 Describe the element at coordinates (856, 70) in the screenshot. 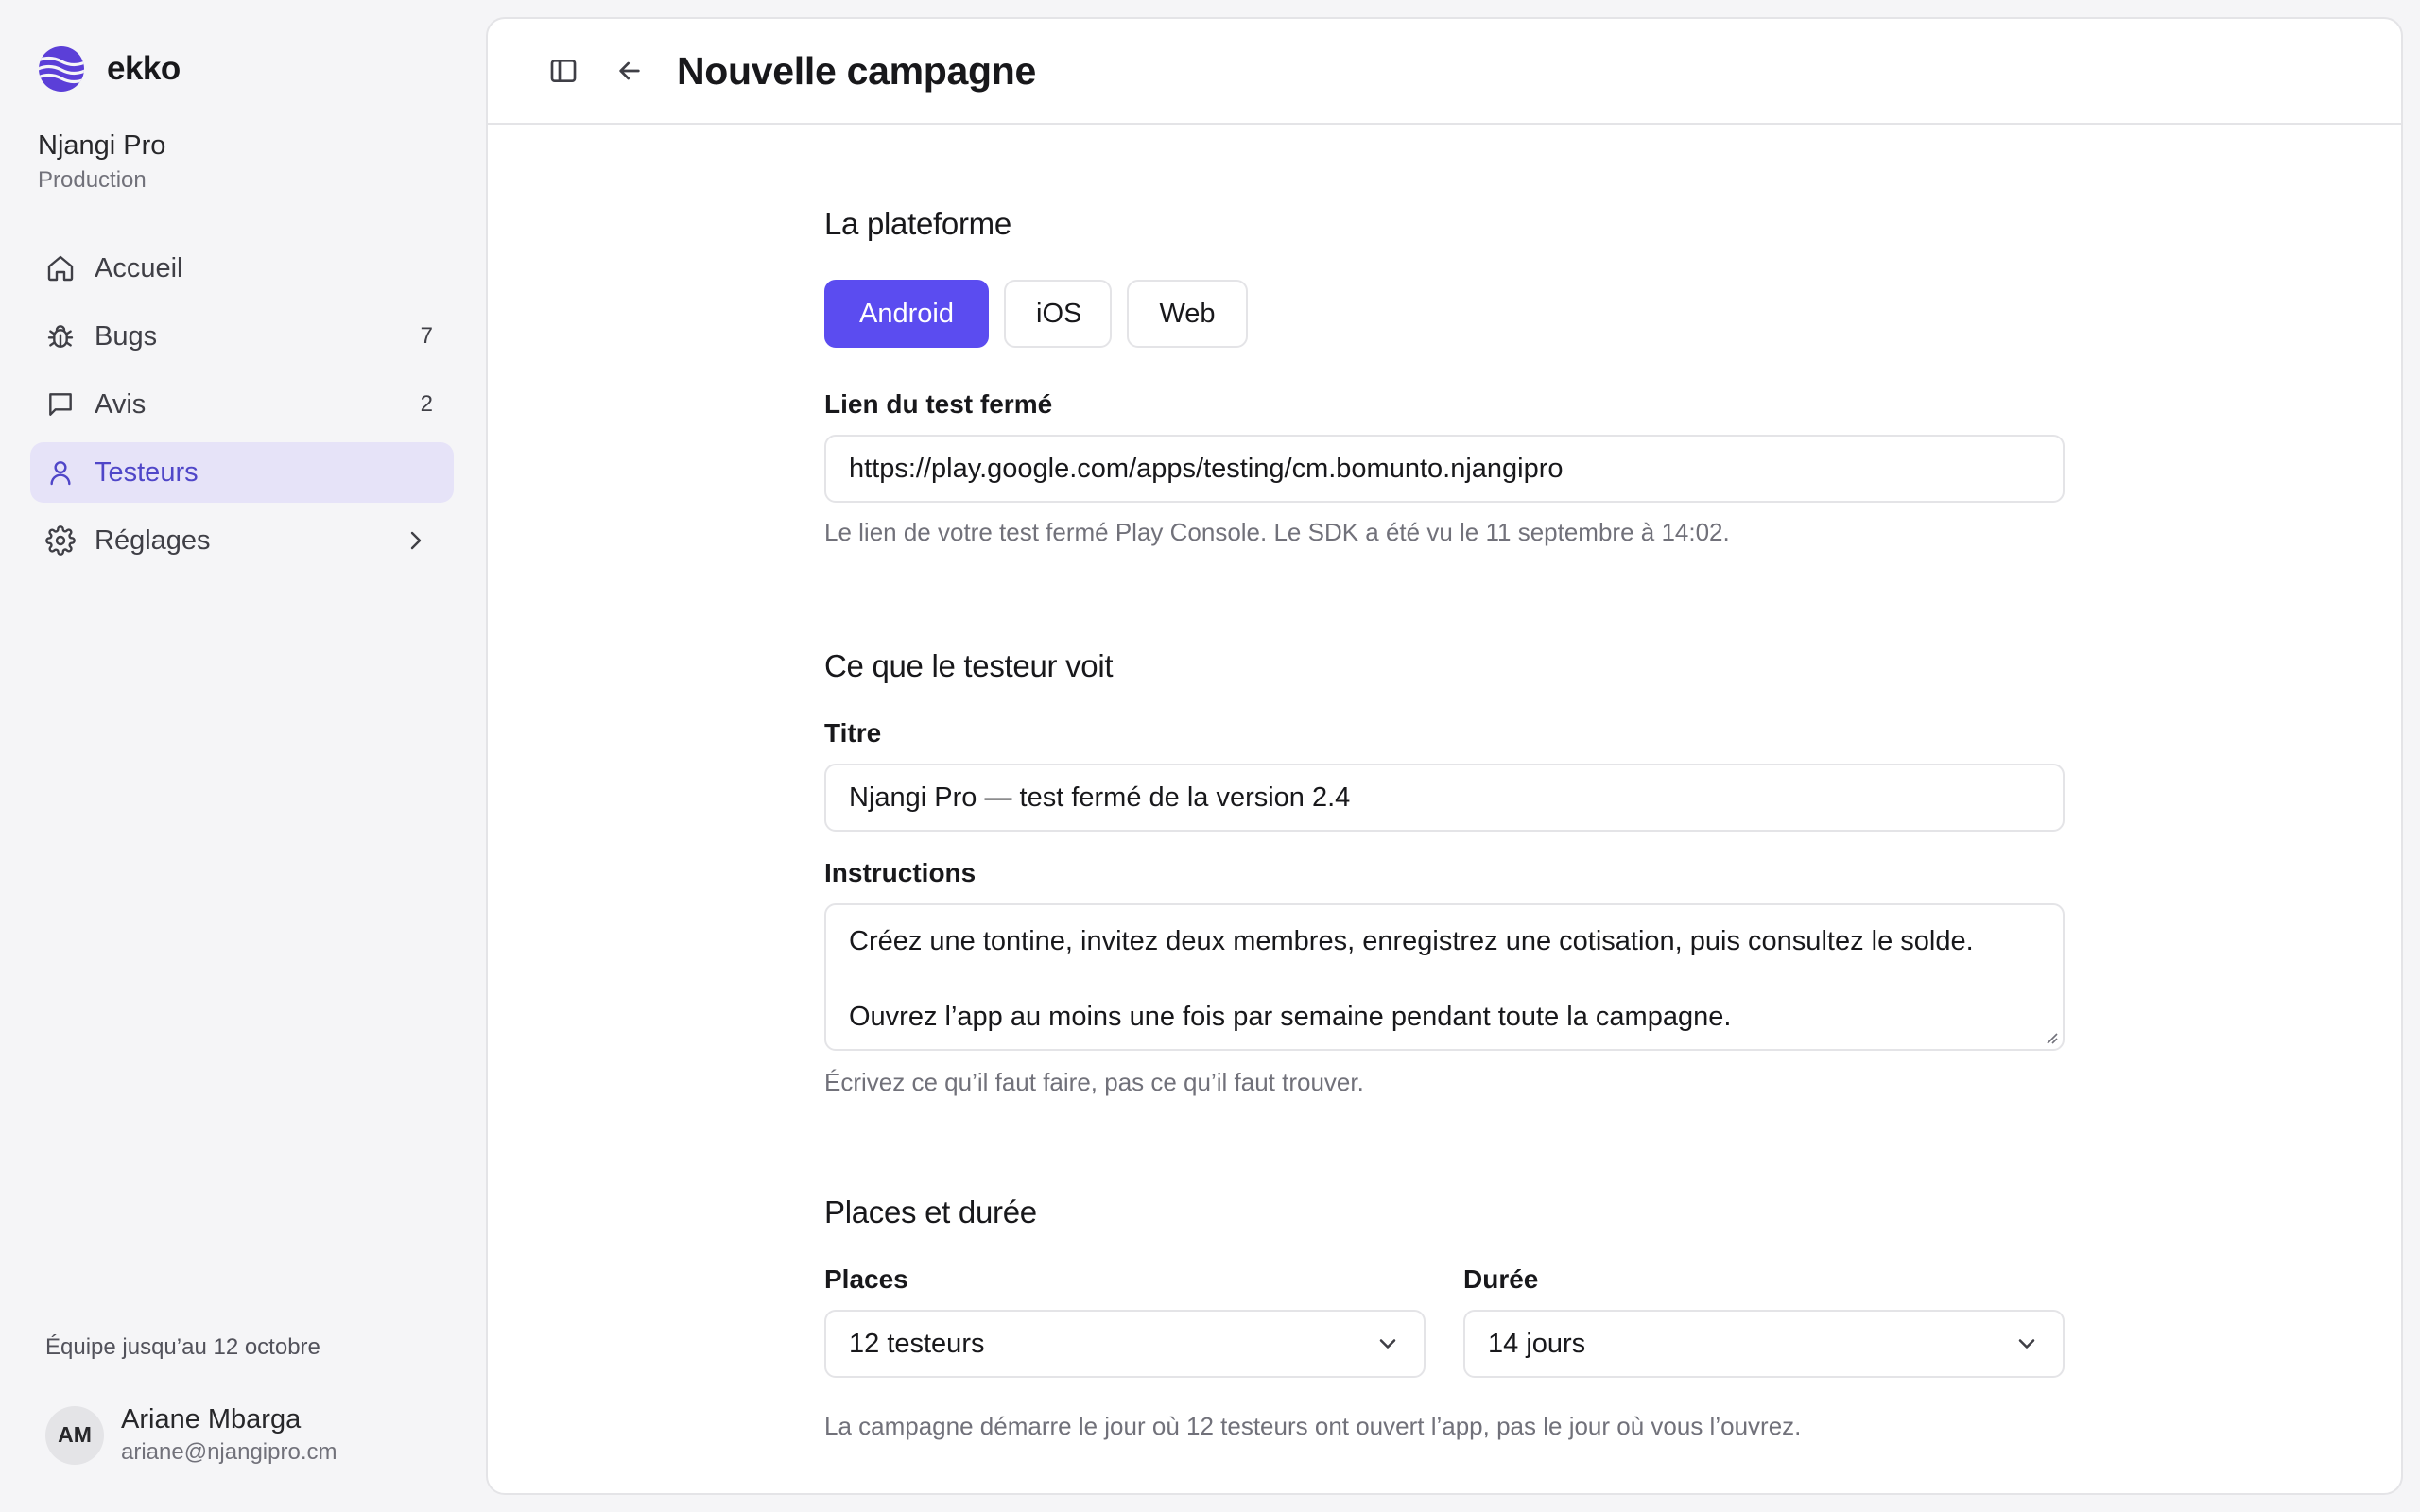

I see `page-title: Nouvelle campagne` at that location.